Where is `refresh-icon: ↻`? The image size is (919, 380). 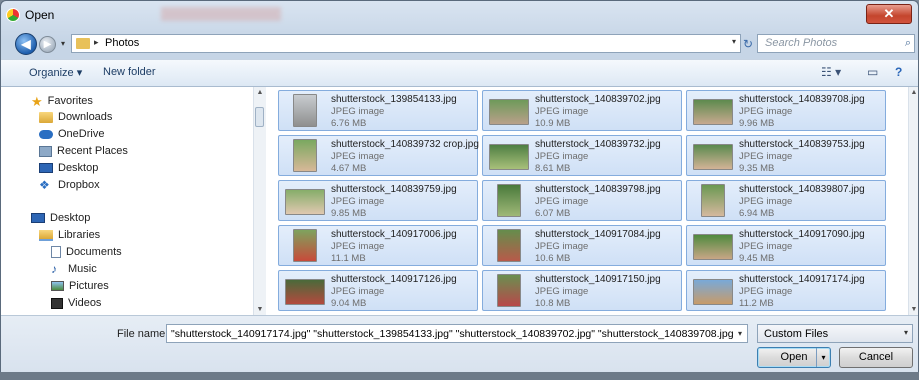
refresh-icon: ↻ is located at coordinates (748, 44).